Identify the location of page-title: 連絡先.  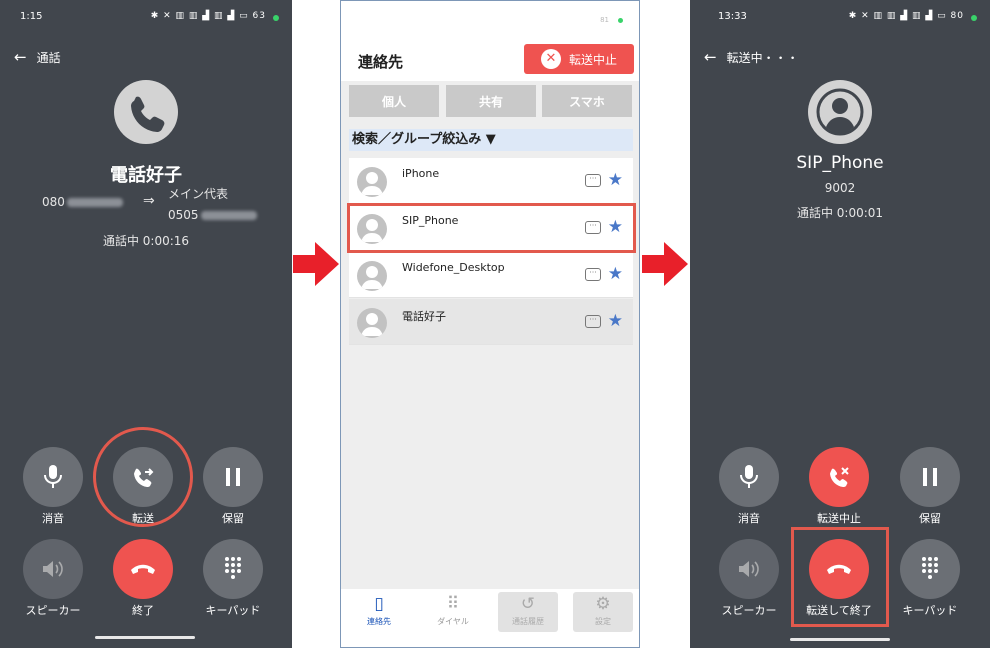
(381, 62).